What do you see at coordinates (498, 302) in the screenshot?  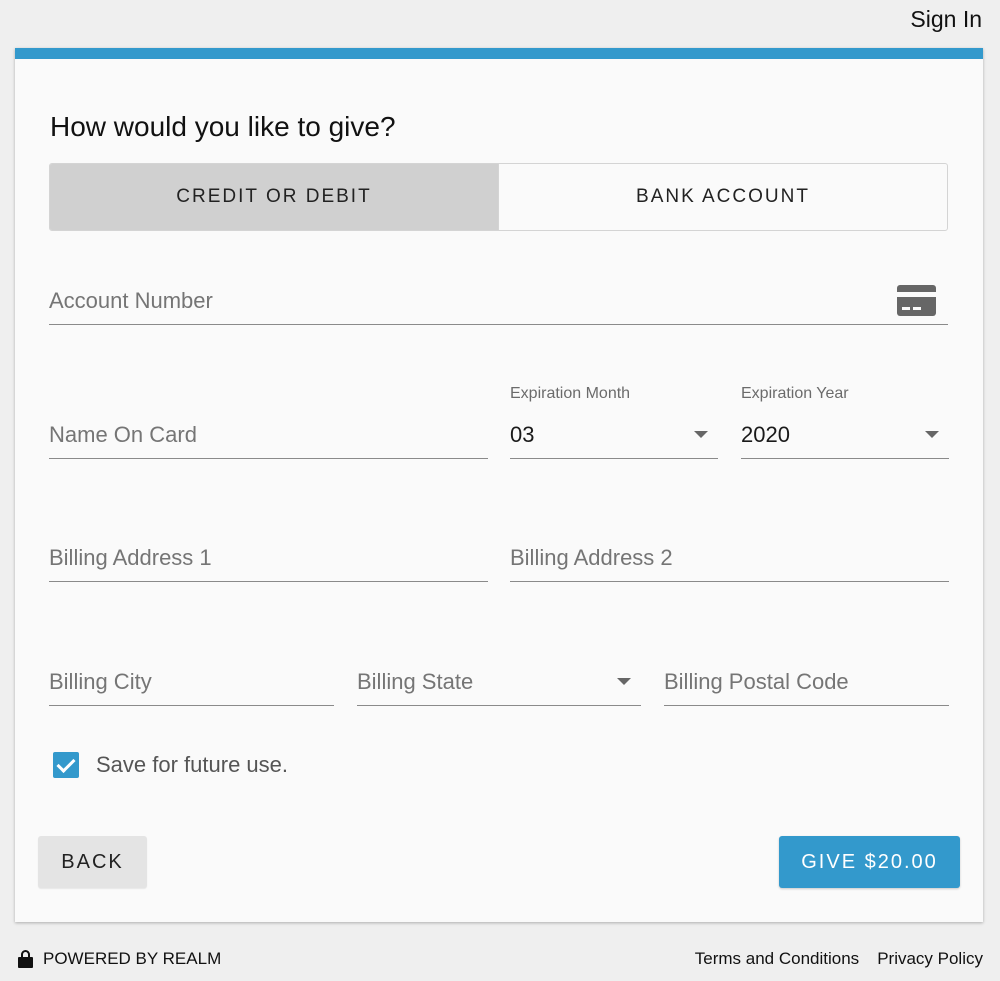 I see `account-number-field: Account Number` at bounding box center [498, 302].